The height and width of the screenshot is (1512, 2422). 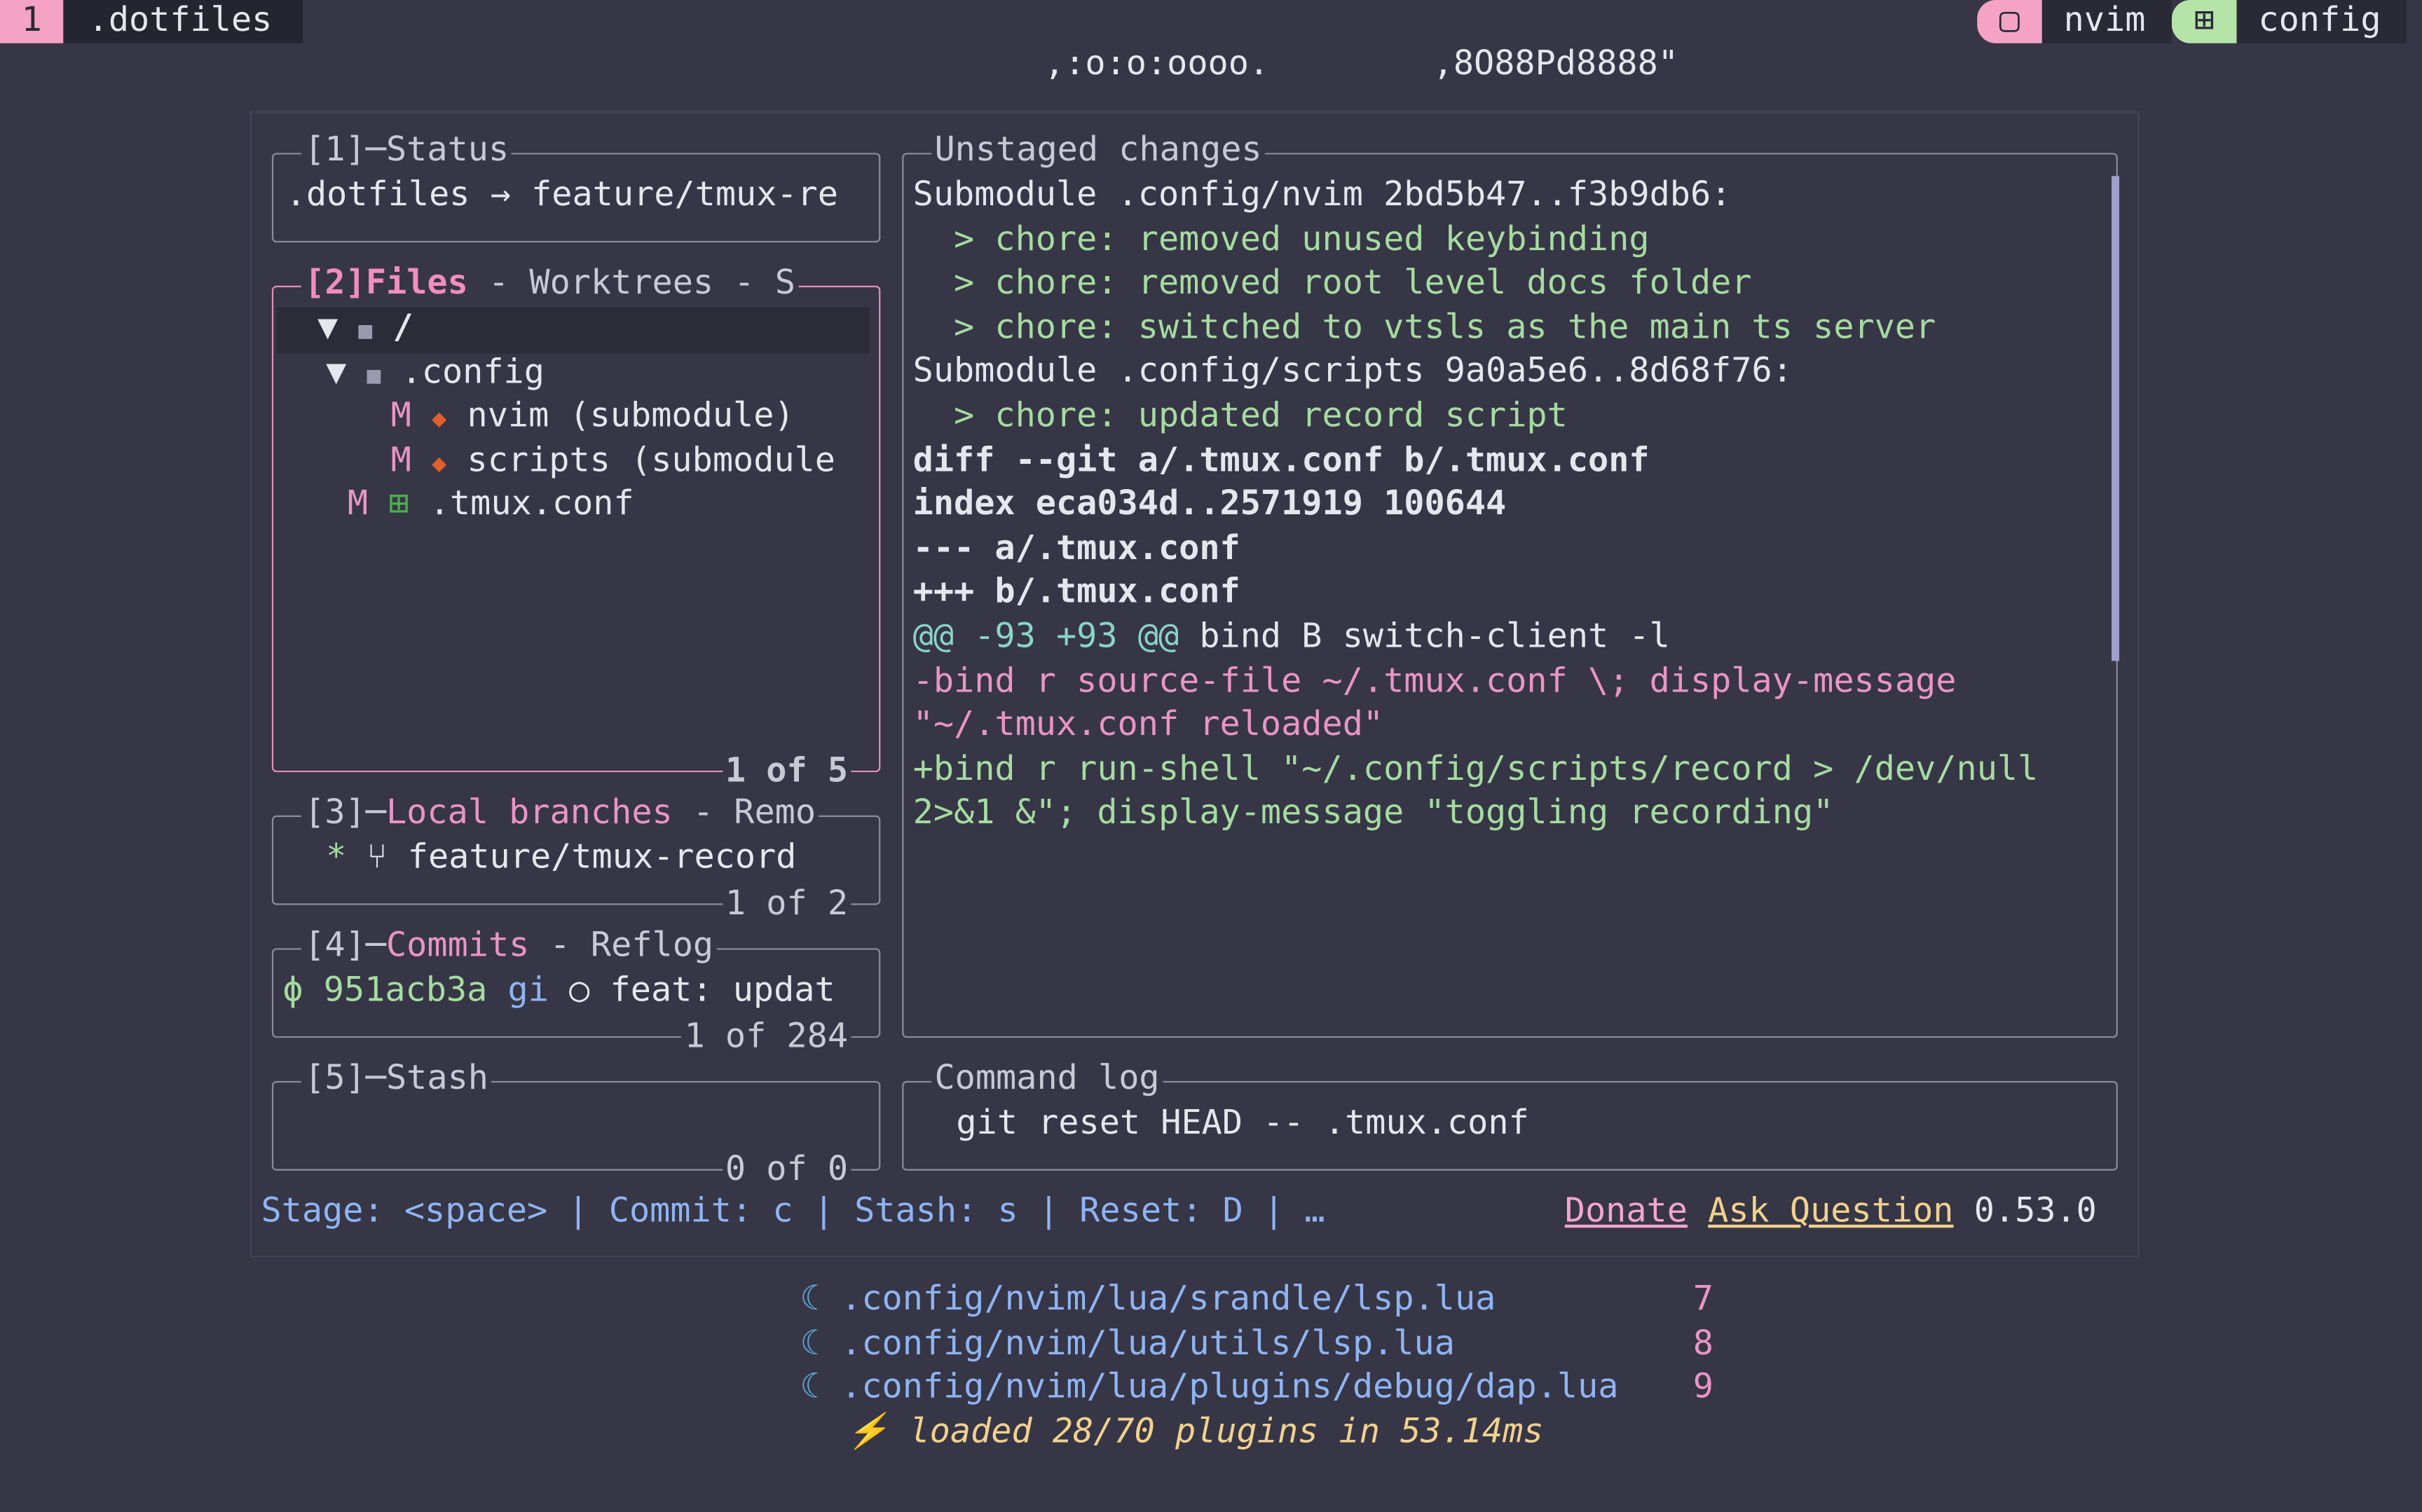 What do you see at coordinates (766, 1039) in the screenshot?
I see `commits-counter: 1 of 284` at bounding box center [766, 1039].